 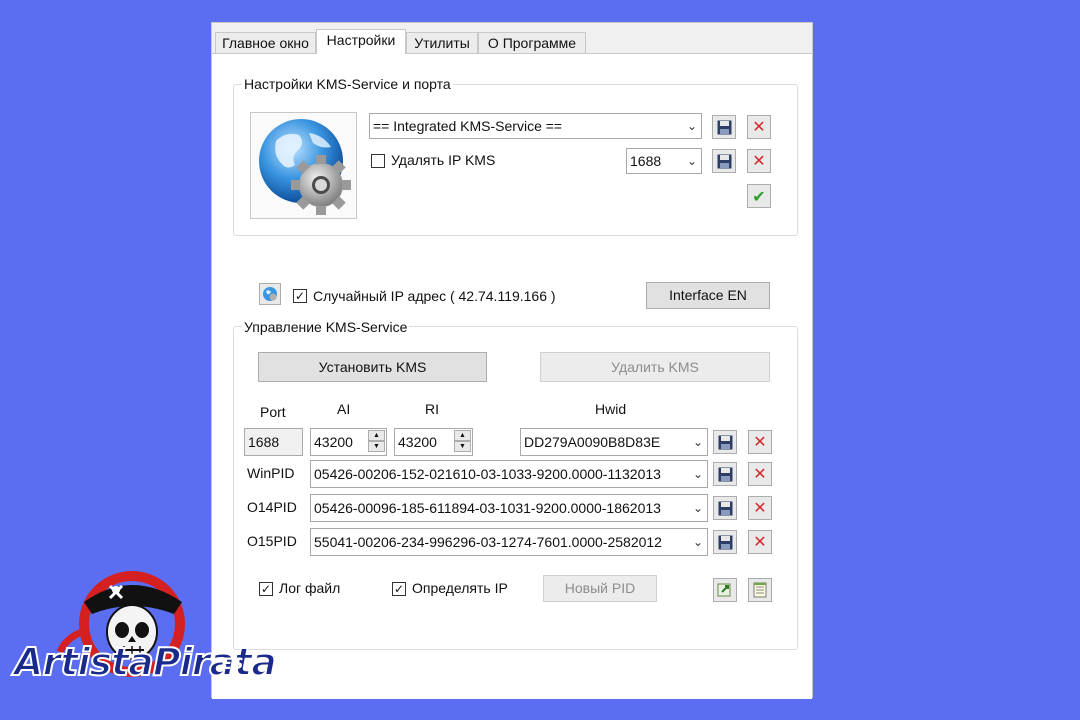 What do you see at coordinates (271, 473) in the screenshot?
I see `winpid-label: WinPID` at bounding box center [271, 473].